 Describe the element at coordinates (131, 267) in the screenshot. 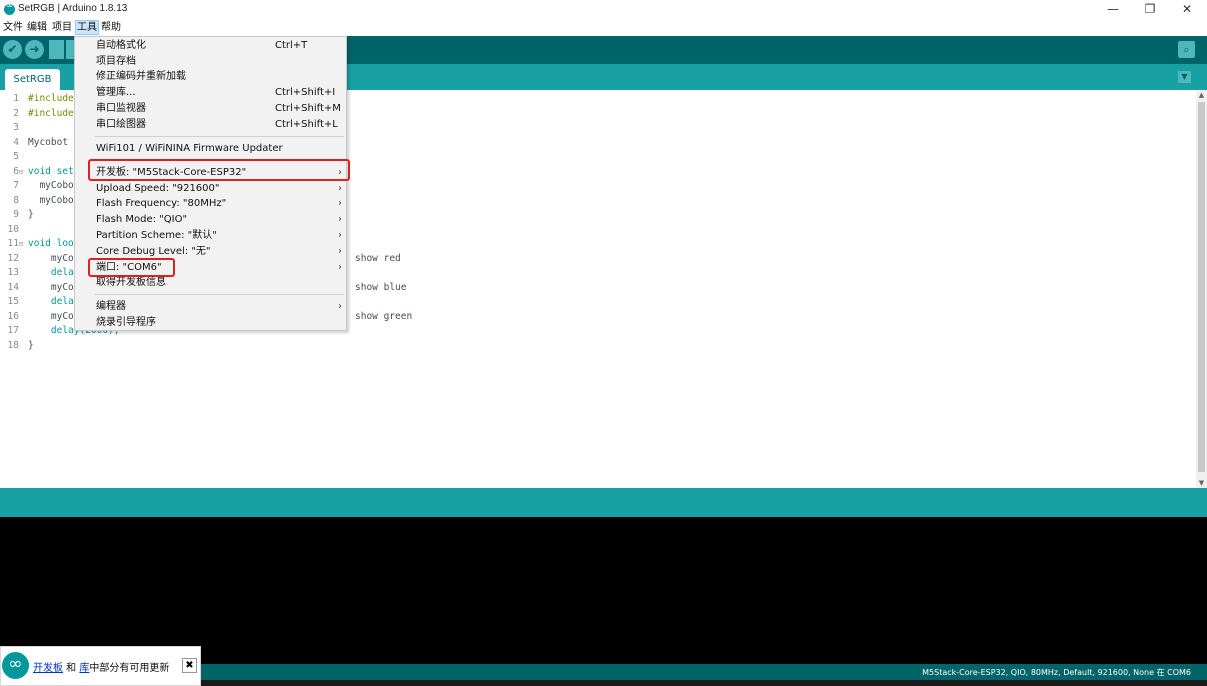

I see `port-highlight-box` at that location.